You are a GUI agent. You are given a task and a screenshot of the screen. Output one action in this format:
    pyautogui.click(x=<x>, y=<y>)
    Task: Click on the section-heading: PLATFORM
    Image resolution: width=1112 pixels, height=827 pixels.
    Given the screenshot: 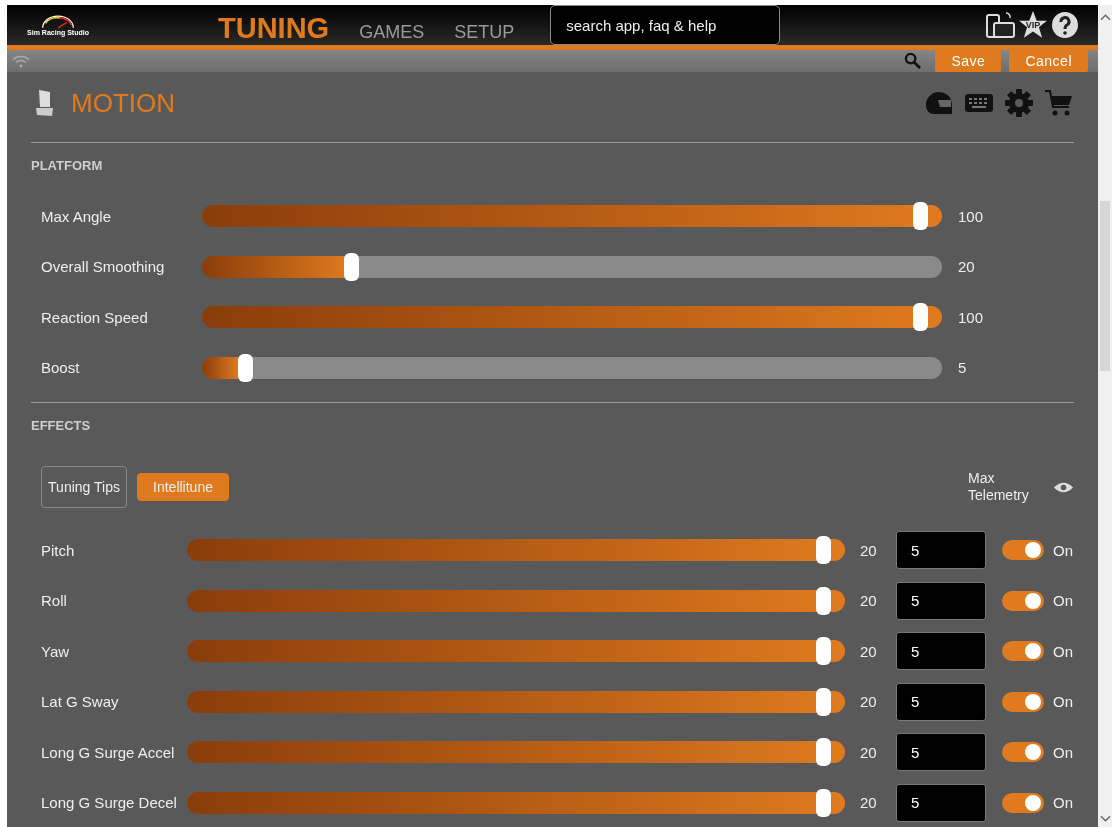 What is the action you would take?
    pyautogui.click(x=67, y=166)
    